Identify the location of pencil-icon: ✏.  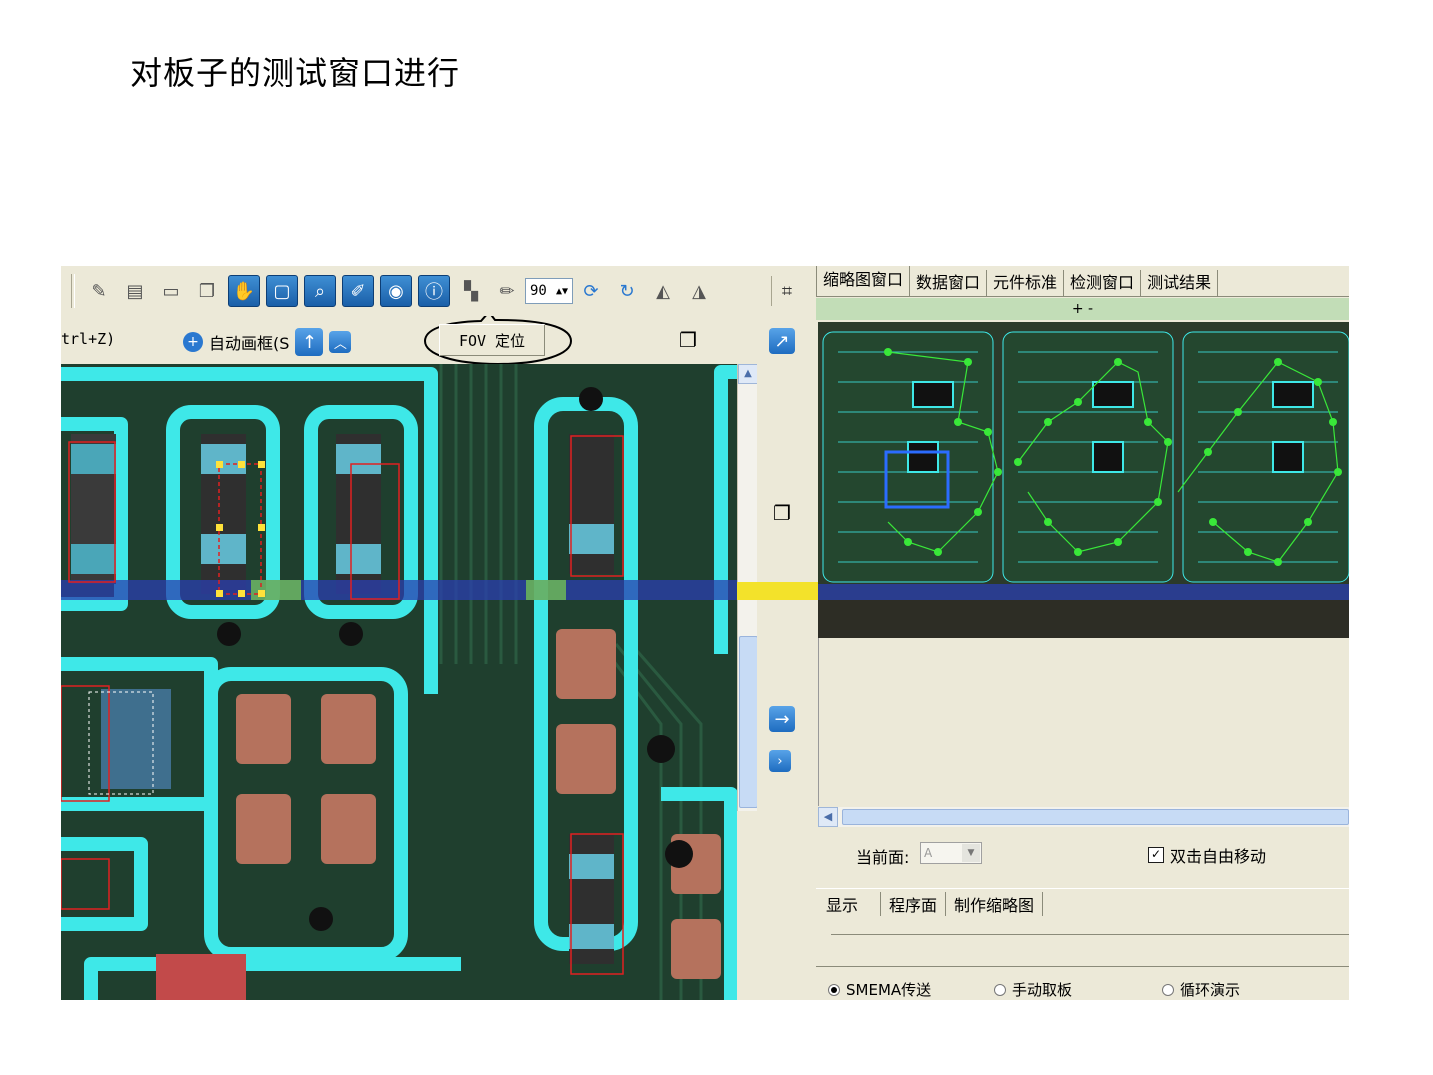
(507, 291).